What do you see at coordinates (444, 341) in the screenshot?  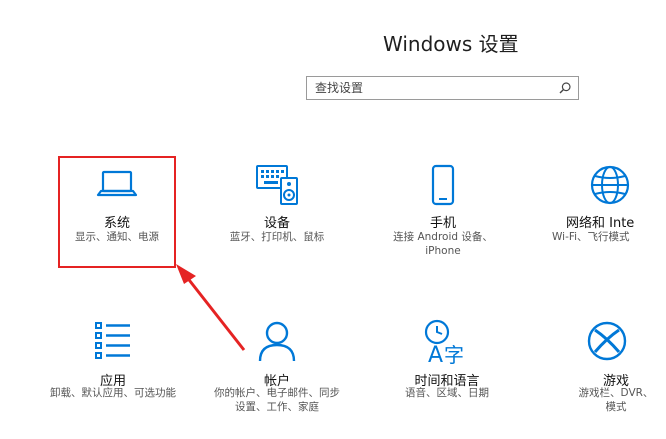 I see `time-language-icon: A 字` at bounding box center [444, 341].